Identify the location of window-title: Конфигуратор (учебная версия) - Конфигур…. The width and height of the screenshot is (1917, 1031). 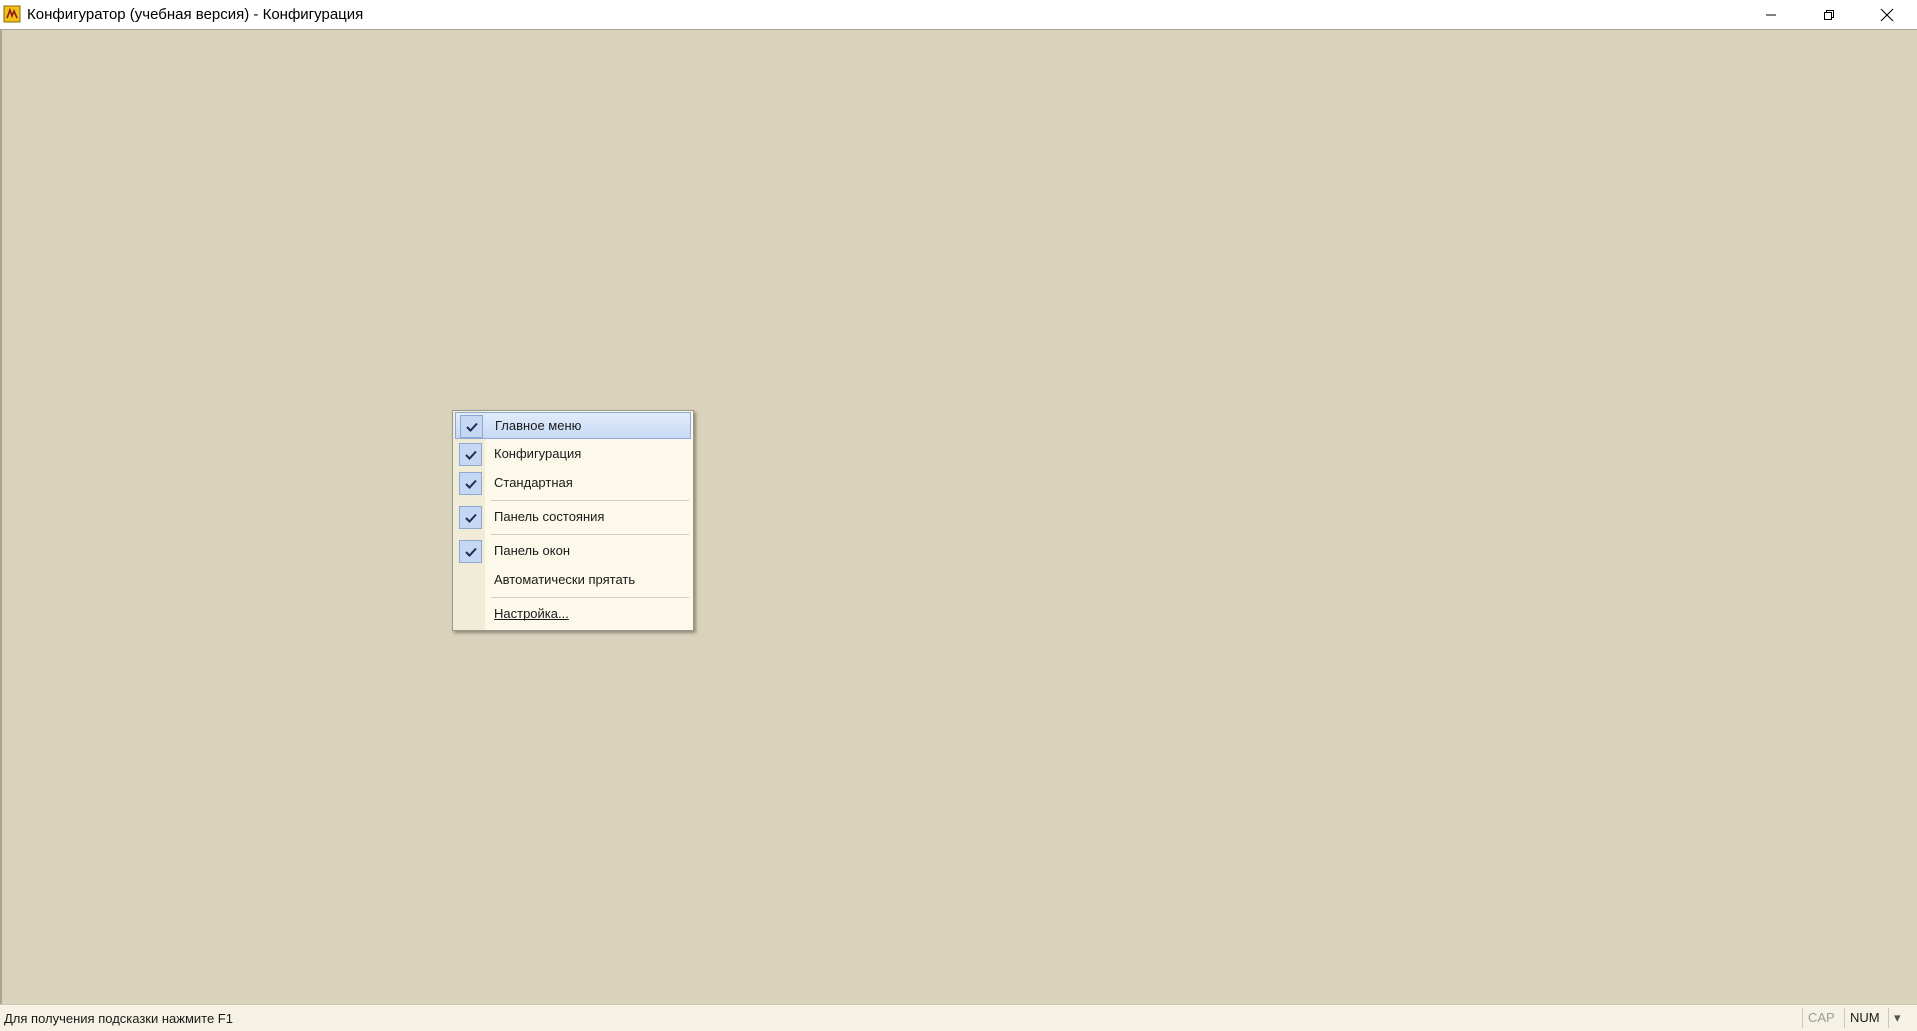
(195, 14).